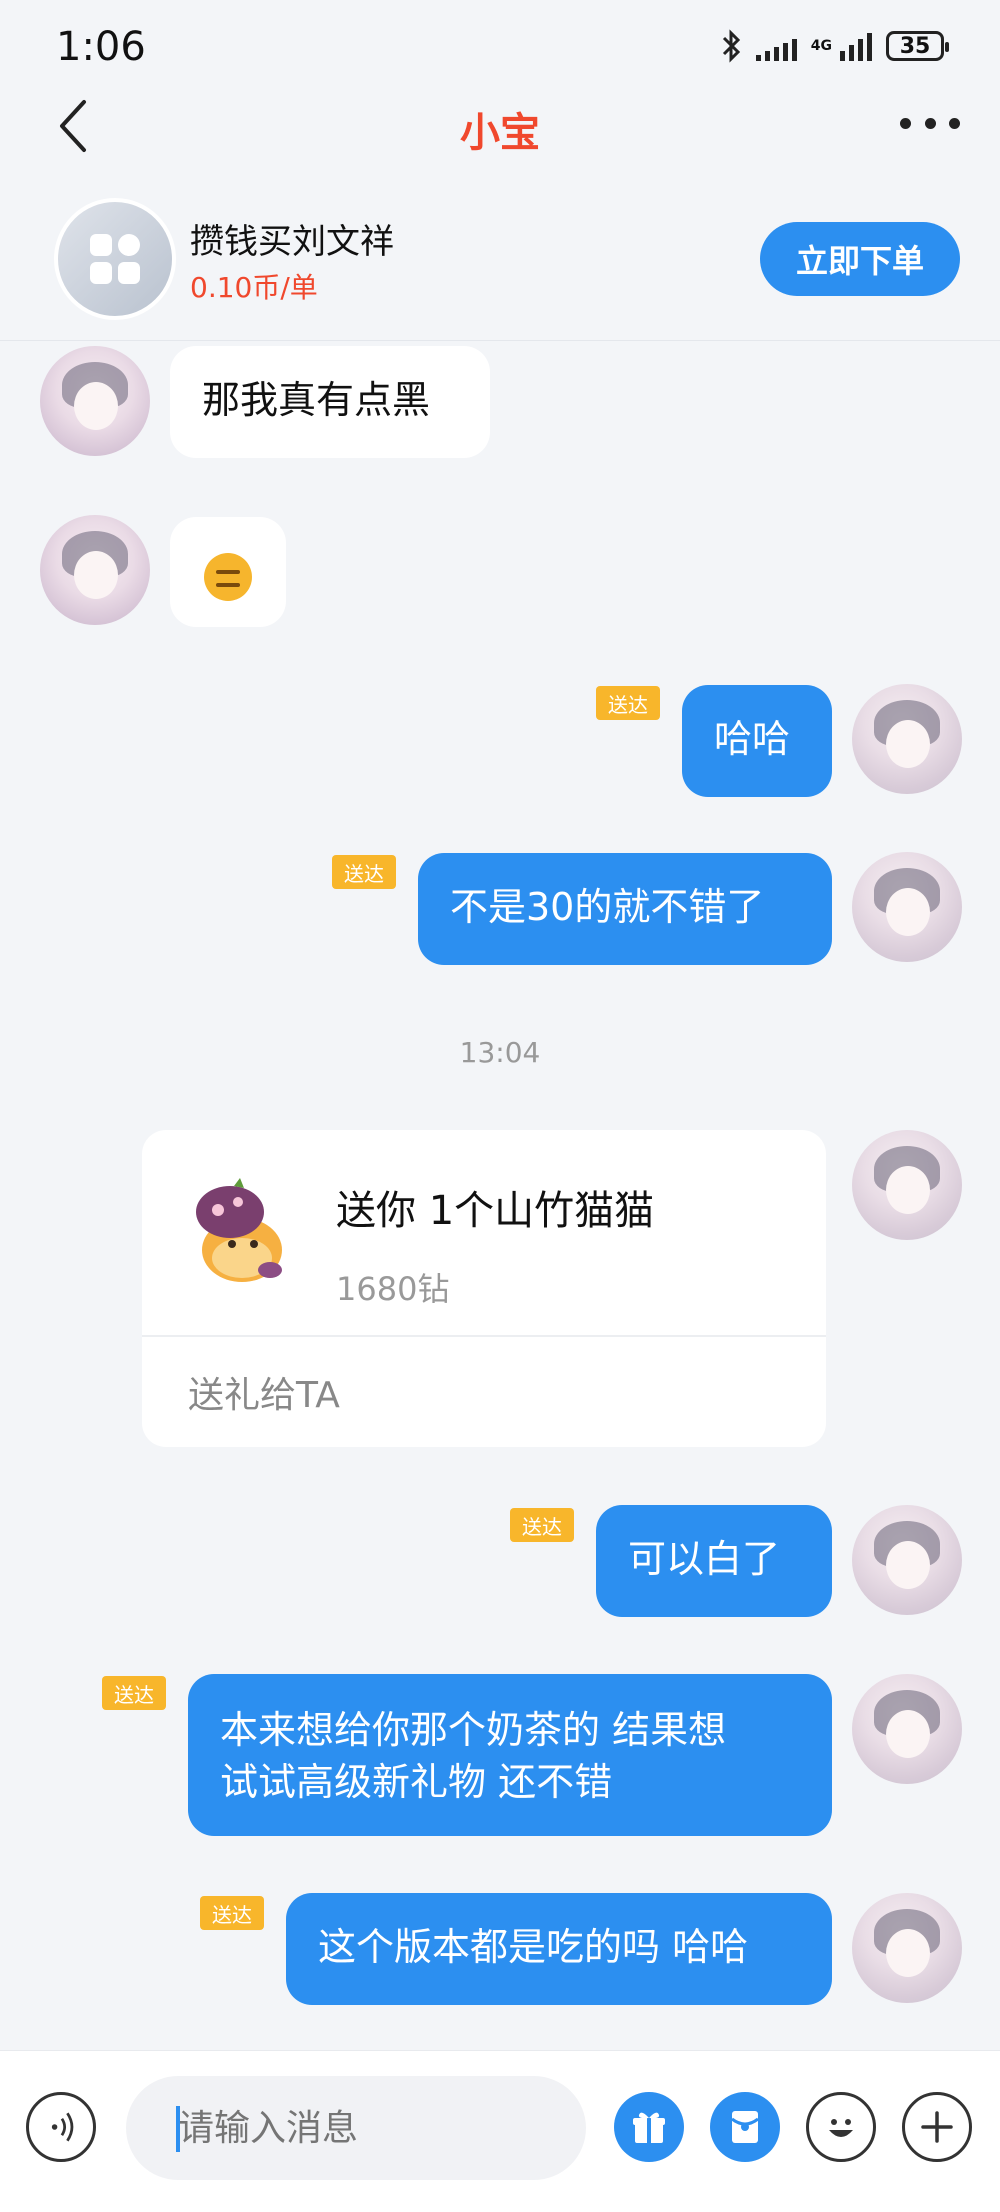 Image resolution: width=1000 pixels, height=2212 pixels. I want to click on chat-title: 小宝, so click(500, 133).